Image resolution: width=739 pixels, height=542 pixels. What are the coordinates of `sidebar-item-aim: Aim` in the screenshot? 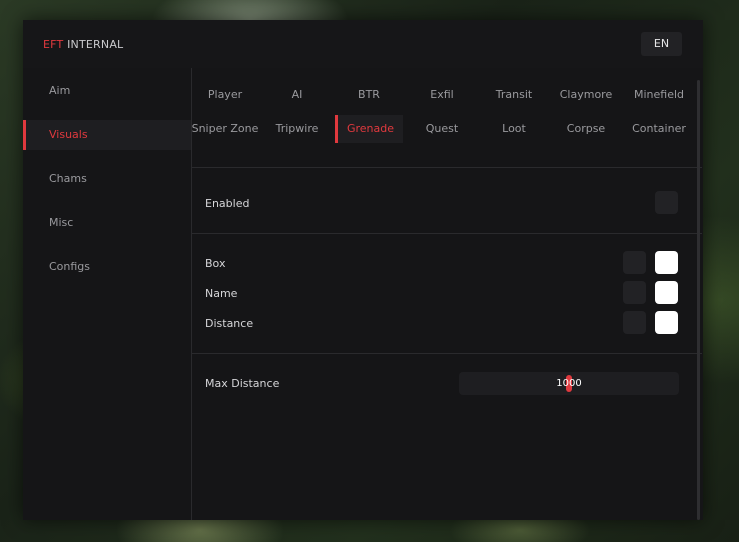 It's located at (107, 91).